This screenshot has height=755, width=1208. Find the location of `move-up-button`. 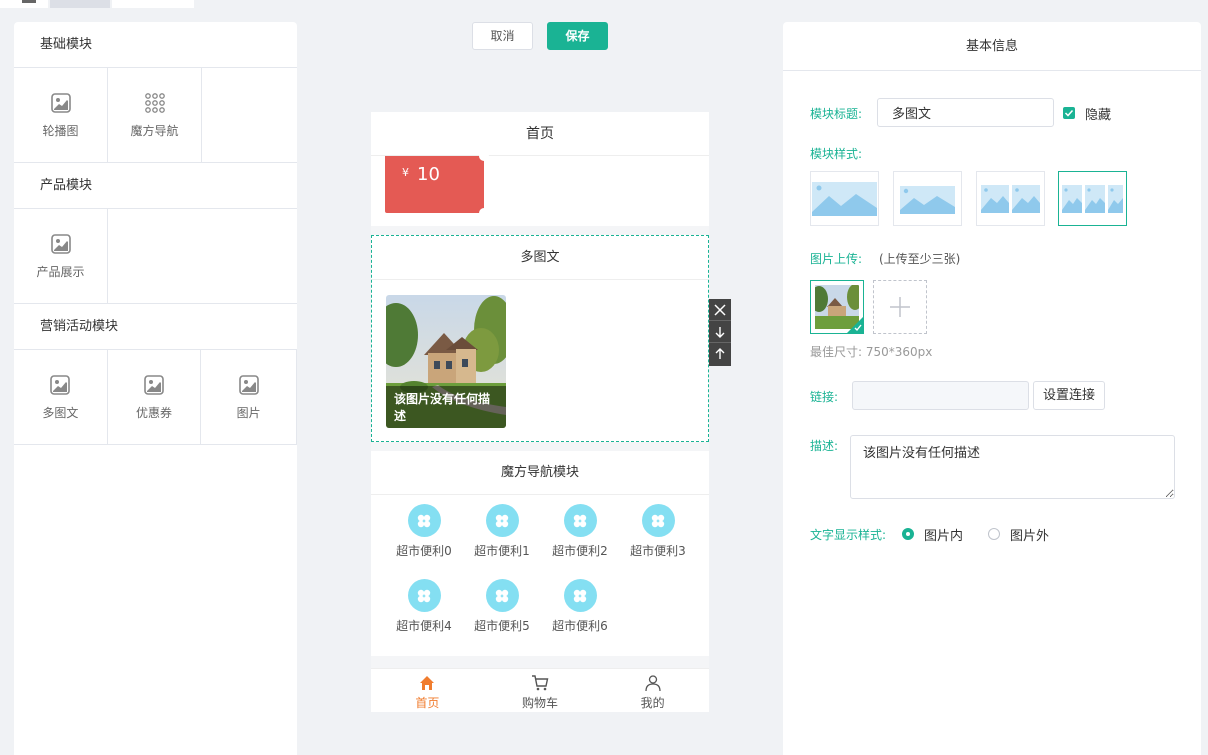

move-up-button is located at coordinates (720, 354).